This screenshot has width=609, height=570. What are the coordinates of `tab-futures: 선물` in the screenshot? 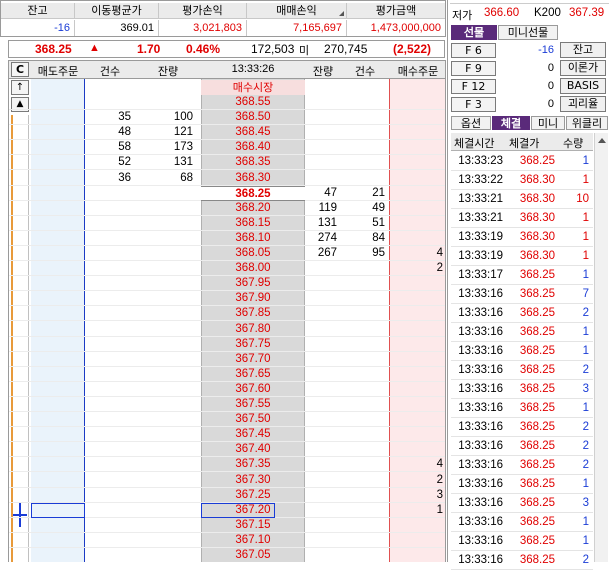 It's located at (474, 32).